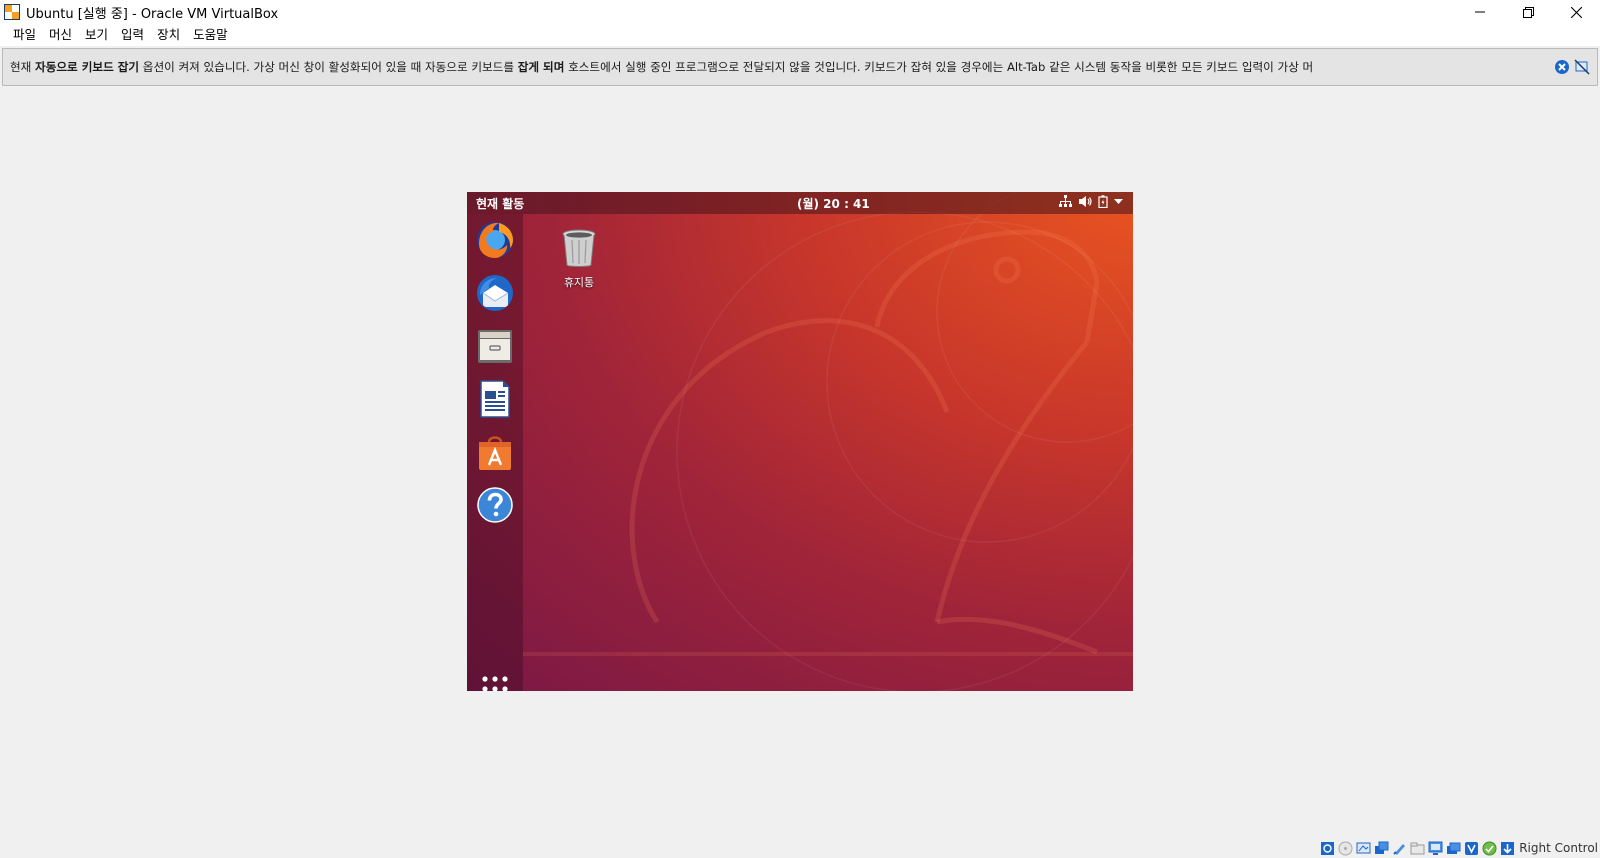 The height and width of the screenshot is (858, 1600). What do you see at coordinates (23, 67) in the screenshot?
I see `notice-text-part: 현재` at bounding box center [23, 67].